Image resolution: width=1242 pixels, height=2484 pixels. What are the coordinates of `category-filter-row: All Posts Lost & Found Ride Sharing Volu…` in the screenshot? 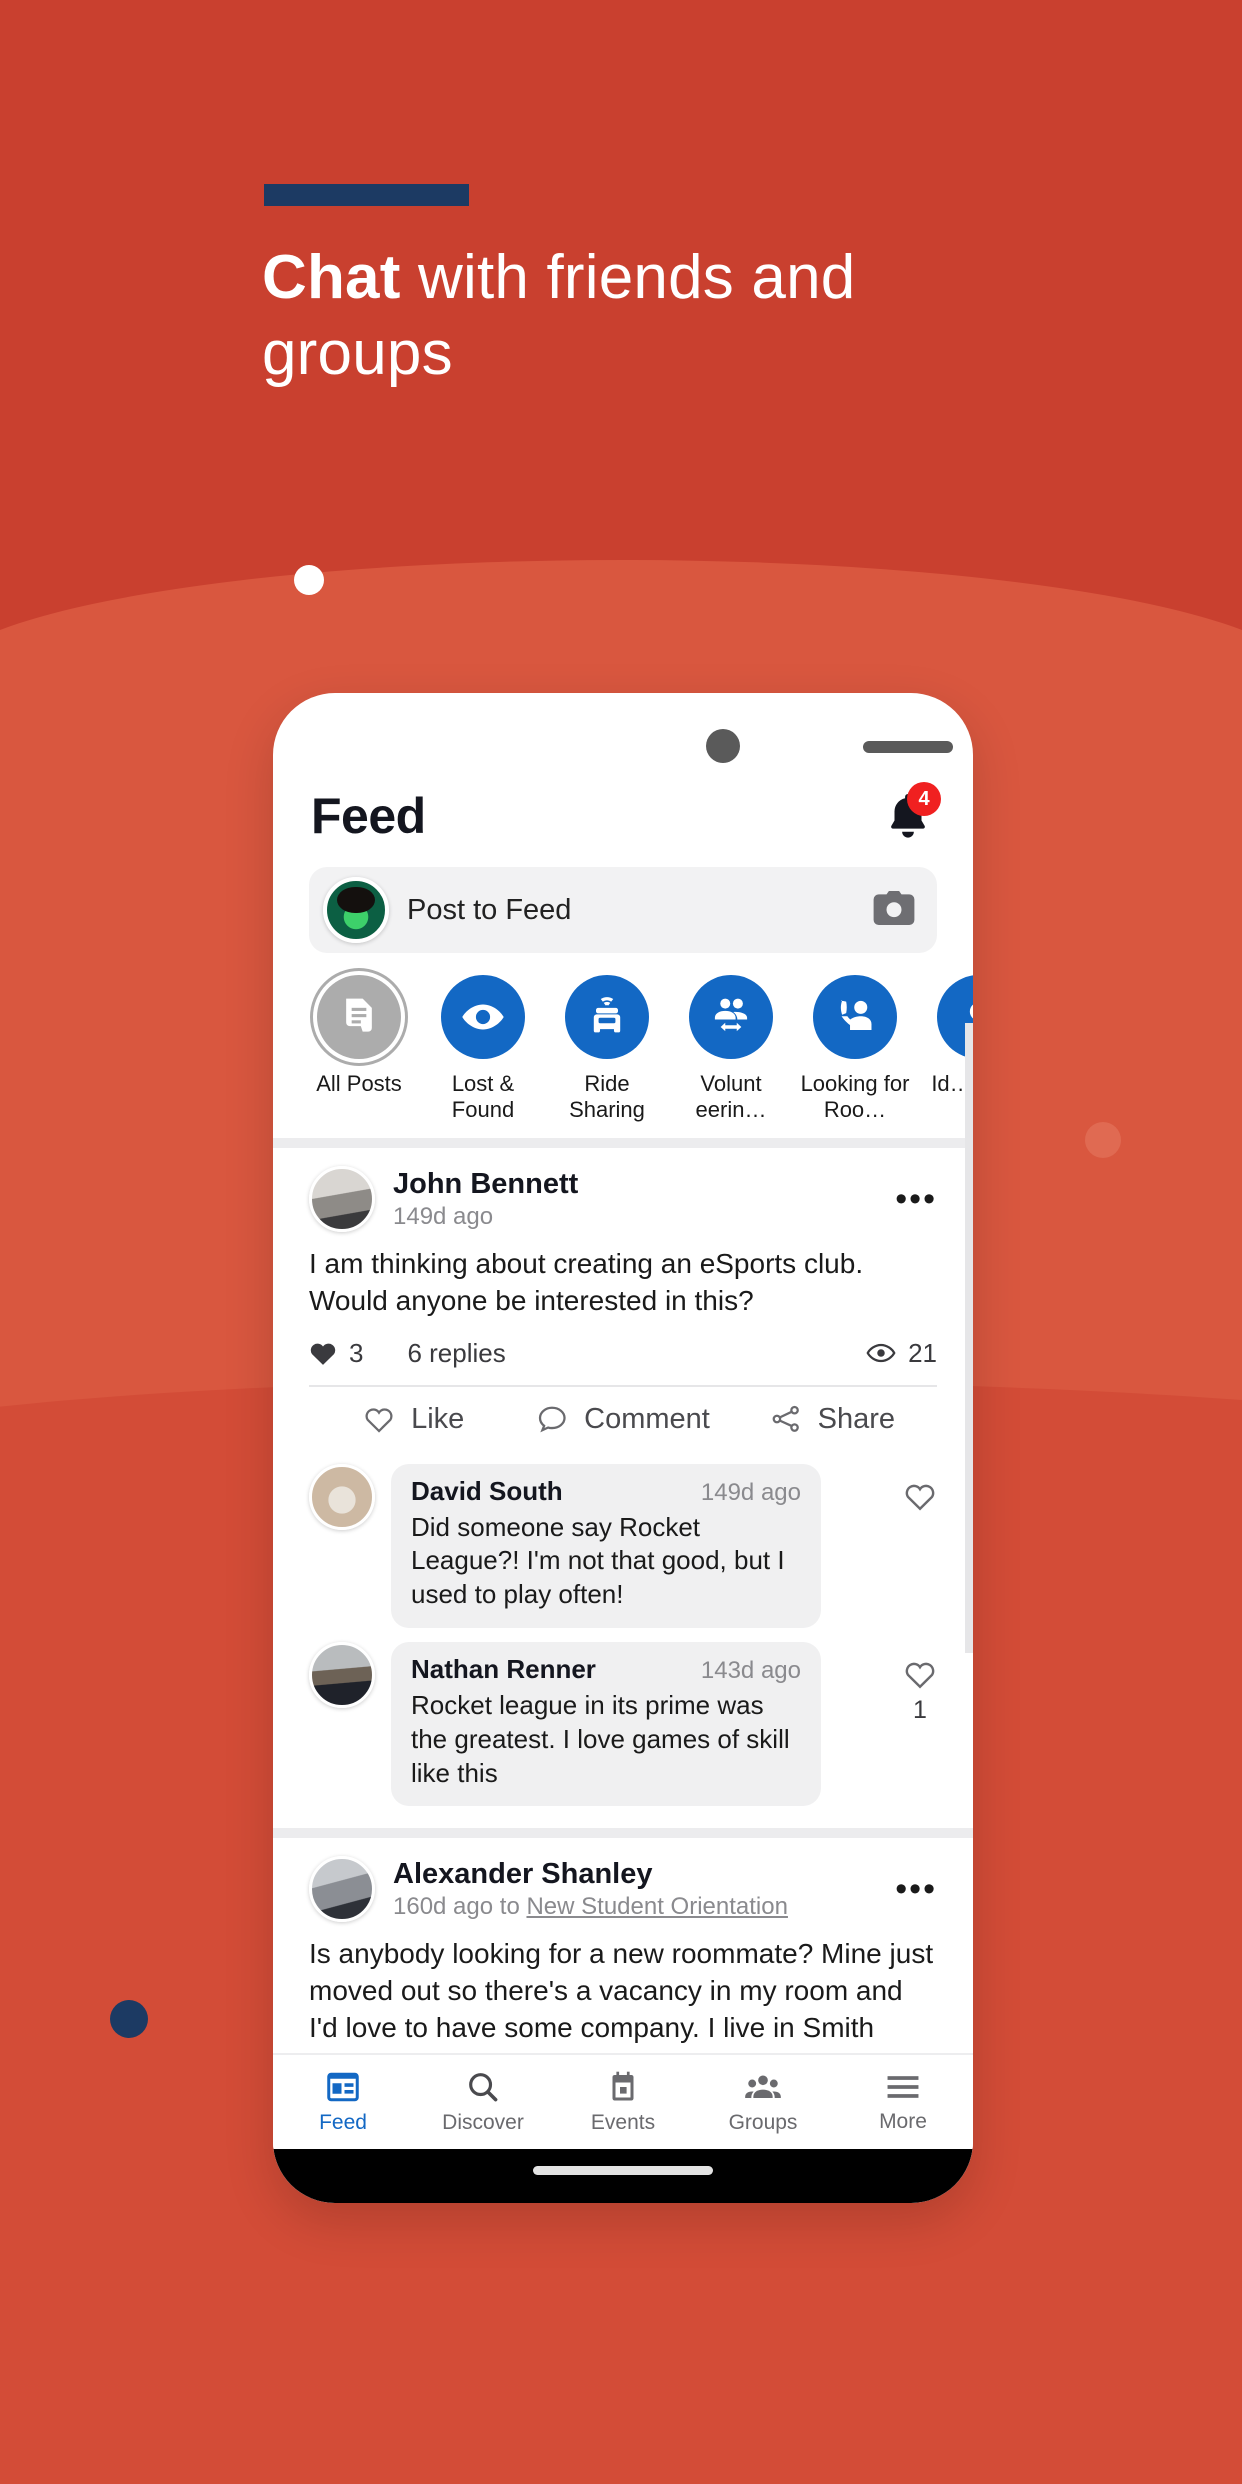 It's located at (623, 1045).